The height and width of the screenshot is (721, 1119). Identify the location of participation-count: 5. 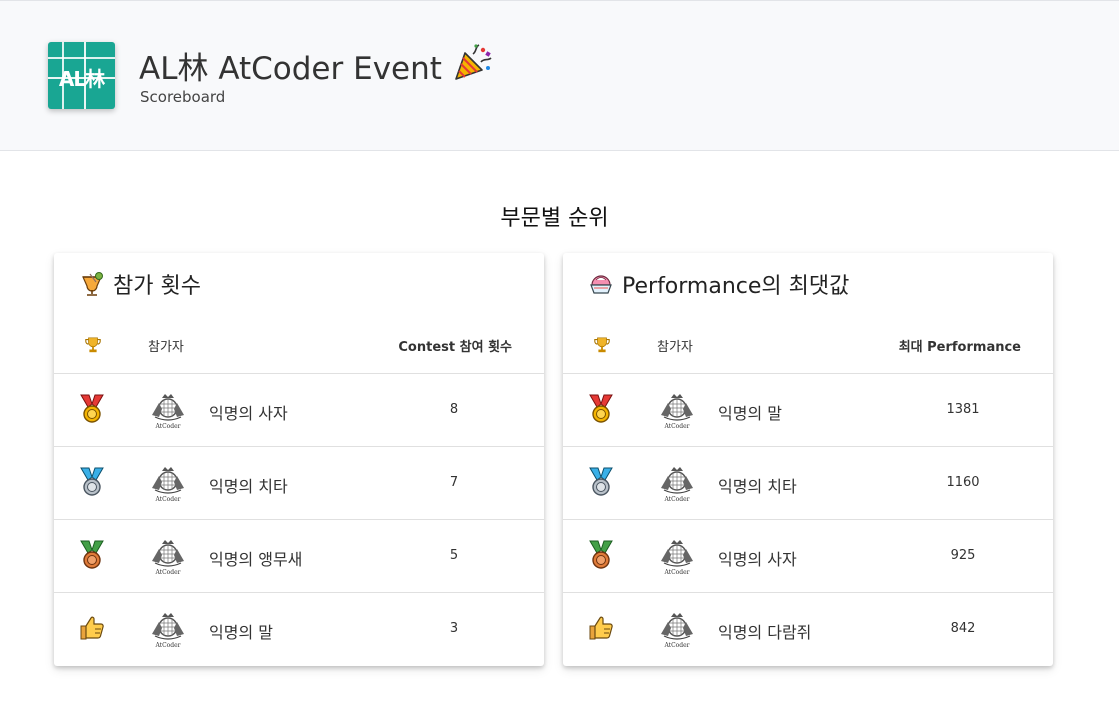
(454, 555).